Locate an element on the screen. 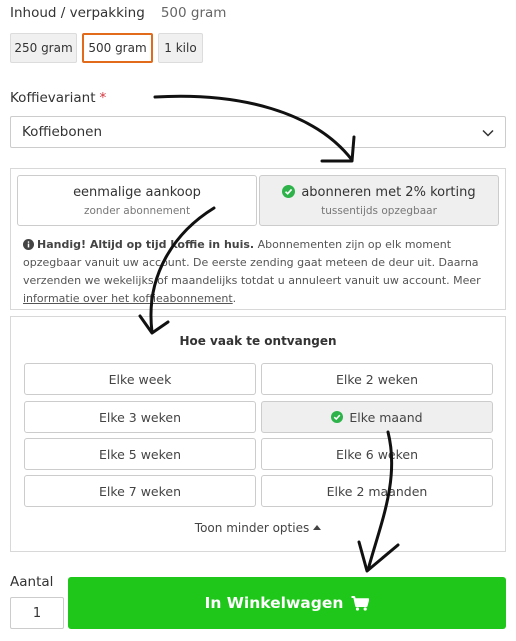 The height and width of the screenshot is (641, 516). caret-up-icon is located at coordinates (317, 527).